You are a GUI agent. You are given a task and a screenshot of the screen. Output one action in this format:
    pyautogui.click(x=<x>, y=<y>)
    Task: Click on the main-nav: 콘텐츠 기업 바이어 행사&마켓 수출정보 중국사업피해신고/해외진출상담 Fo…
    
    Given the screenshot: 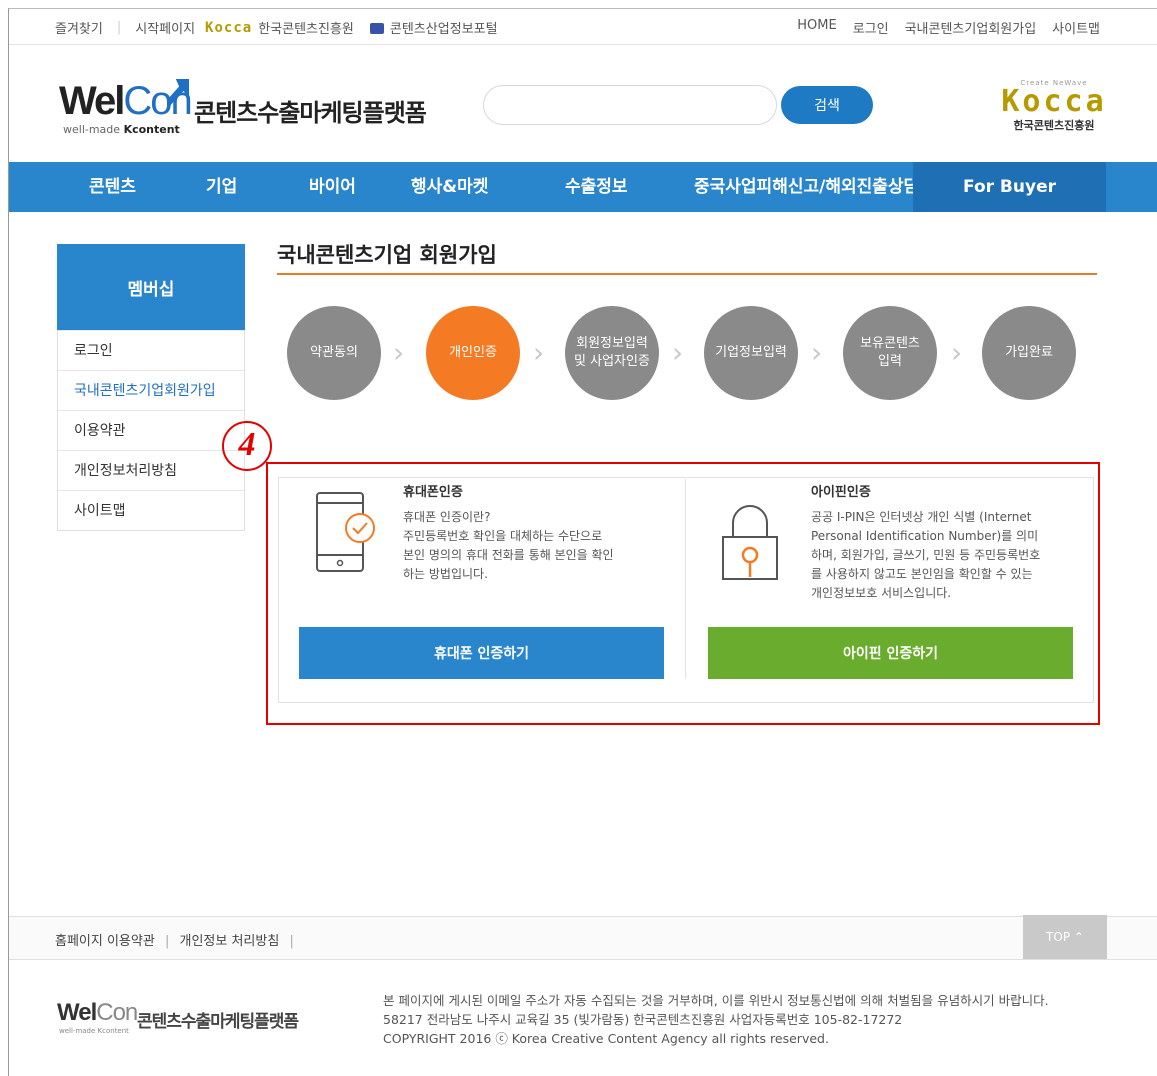 What is the action you would take?
    pyautogui.click(x=583, y=187)
    